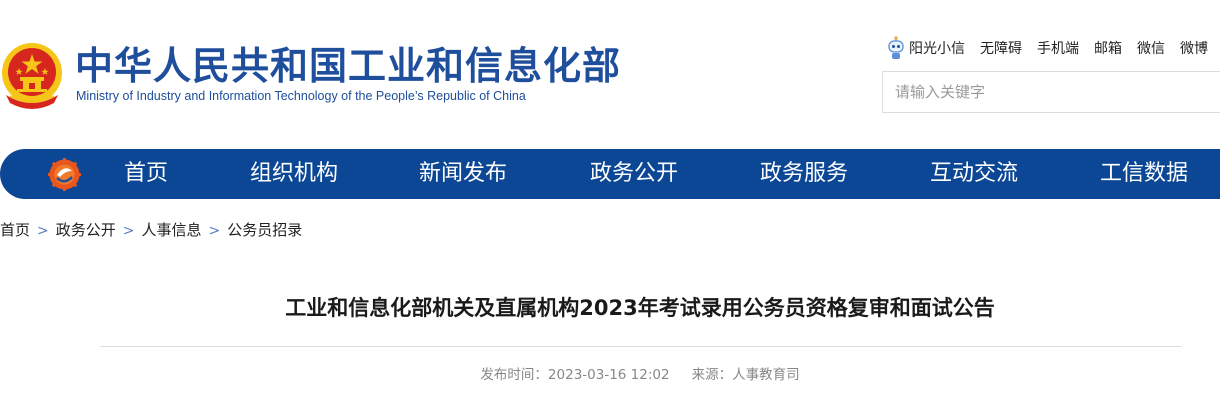  What do you see at coordinates (974, 174) in the screenshot?
I see `nav-item-interaction: 互动交流` at bounding box center [974, 174].